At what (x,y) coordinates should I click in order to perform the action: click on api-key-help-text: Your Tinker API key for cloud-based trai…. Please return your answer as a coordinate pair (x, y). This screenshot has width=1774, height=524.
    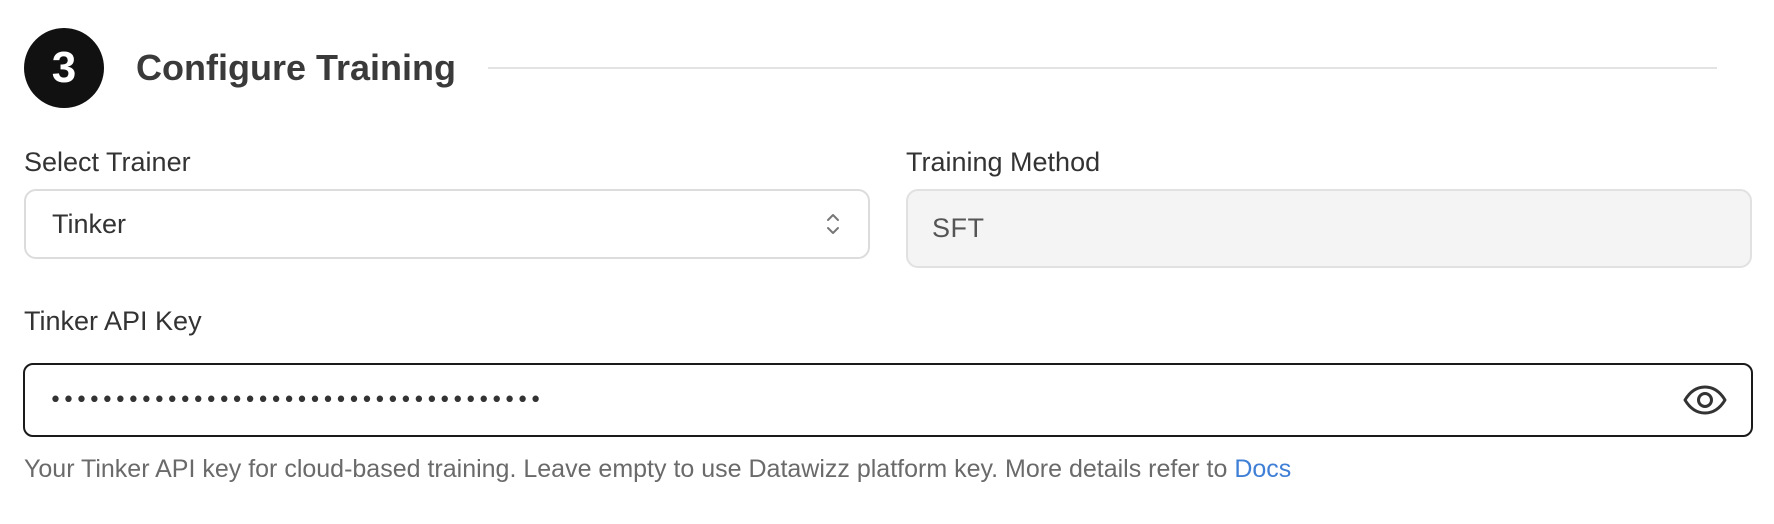
    Looking at the image, I should click on (657, 469).